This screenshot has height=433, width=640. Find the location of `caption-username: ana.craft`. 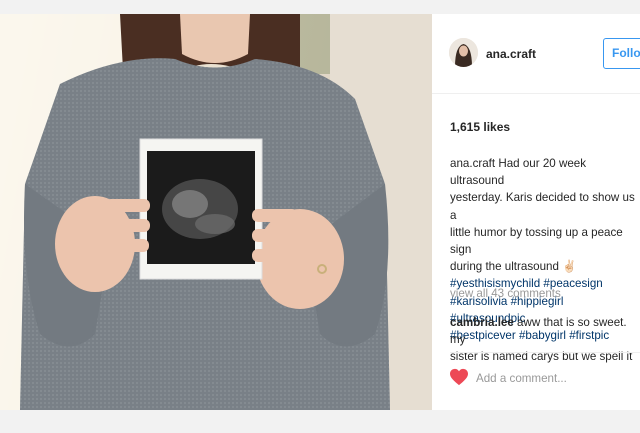

caption-username: ana.craft is located at coordinates (472, 163).